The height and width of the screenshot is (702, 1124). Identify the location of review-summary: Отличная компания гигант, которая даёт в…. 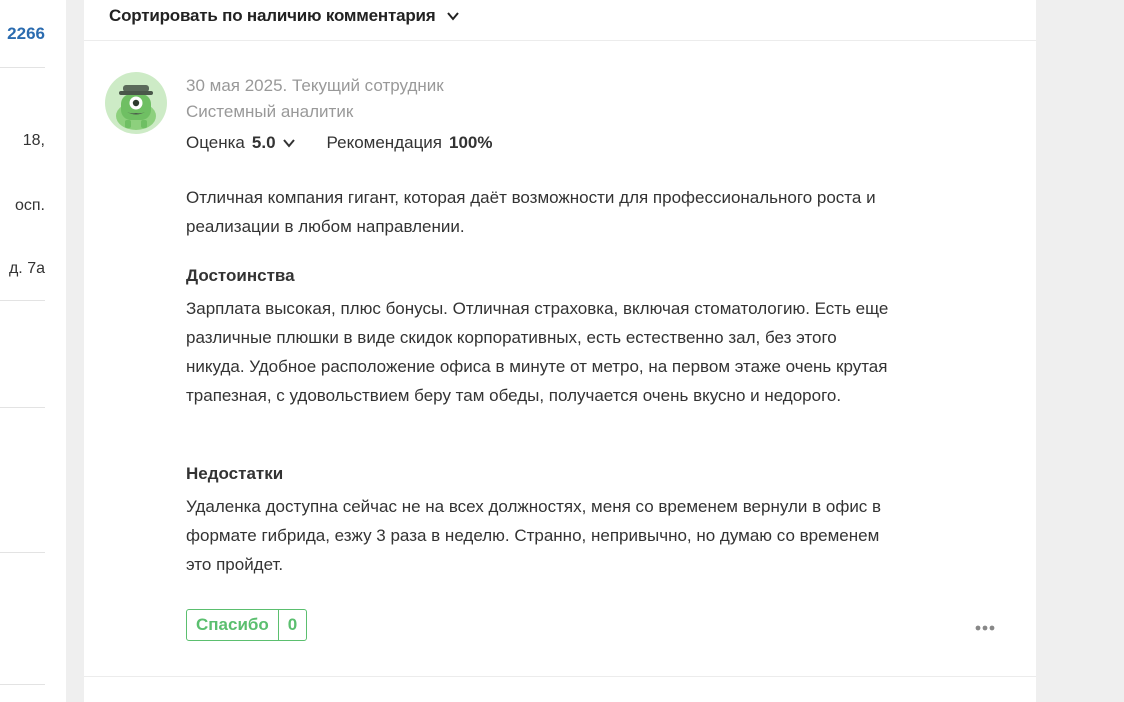
(531, 212).